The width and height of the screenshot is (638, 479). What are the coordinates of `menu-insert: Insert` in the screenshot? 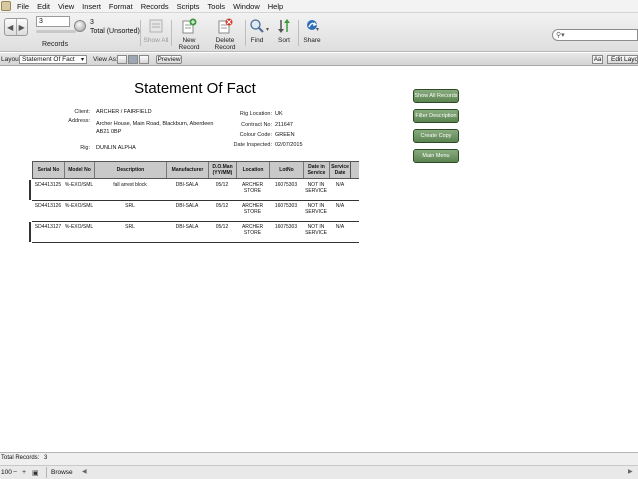 It's located at (91, 6).